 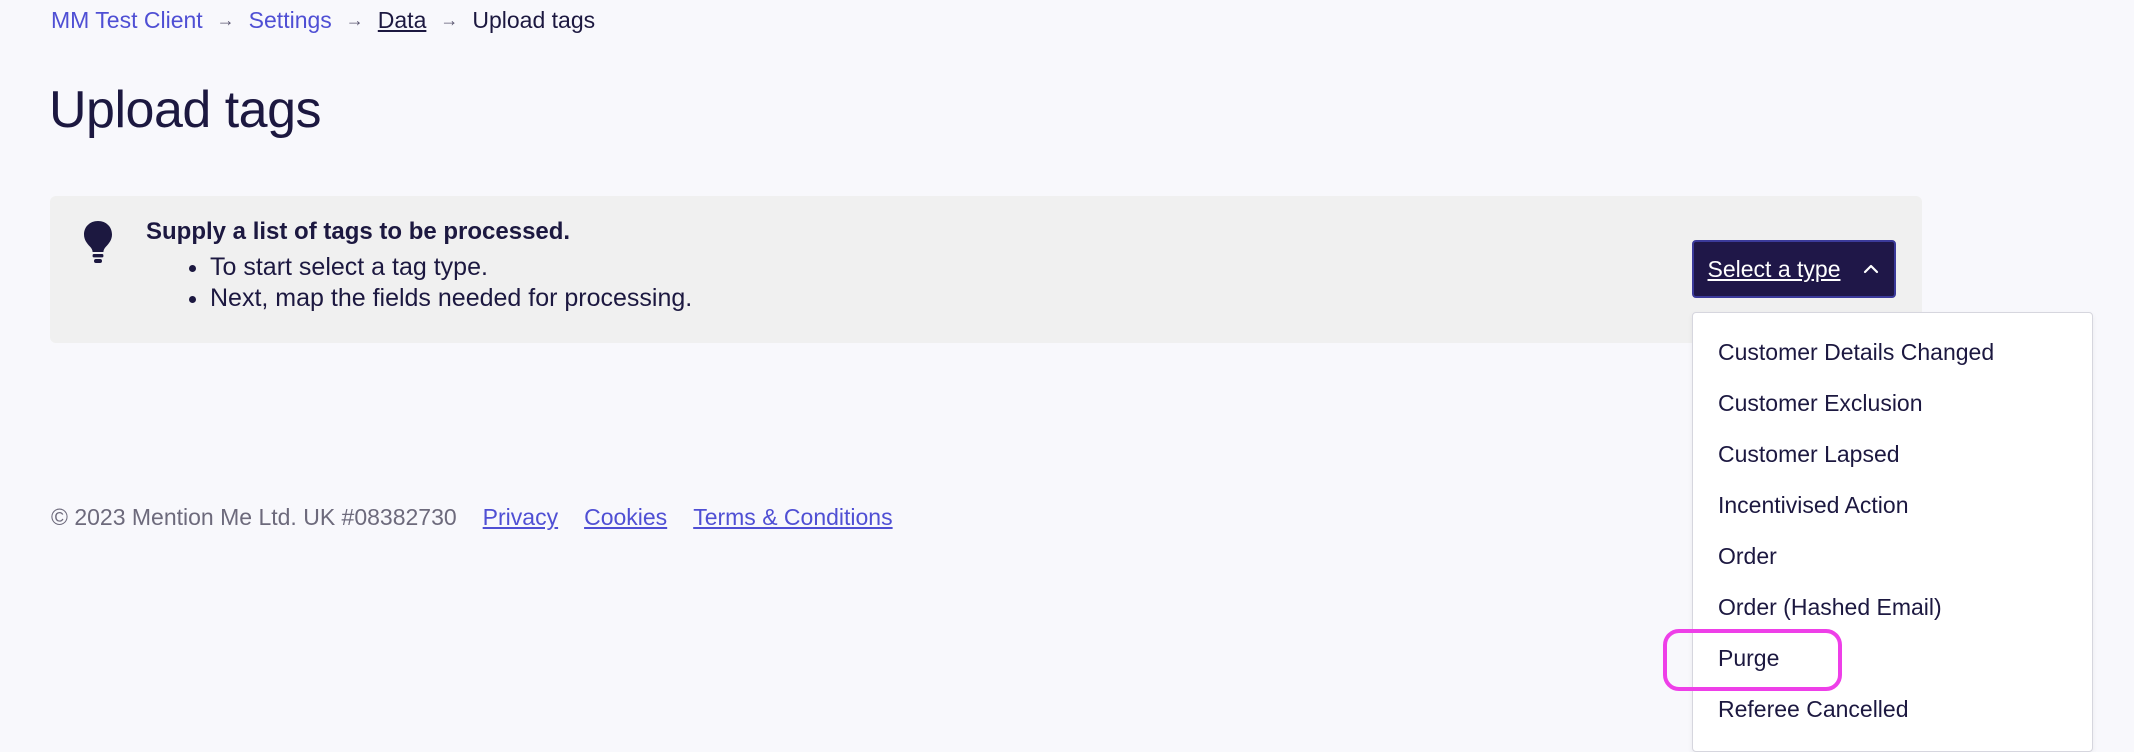 What do you see at coordinates (402, 20) in the screenshot?
I see `breadcrumb-data-link: Data` at bounding box center [402, 20].